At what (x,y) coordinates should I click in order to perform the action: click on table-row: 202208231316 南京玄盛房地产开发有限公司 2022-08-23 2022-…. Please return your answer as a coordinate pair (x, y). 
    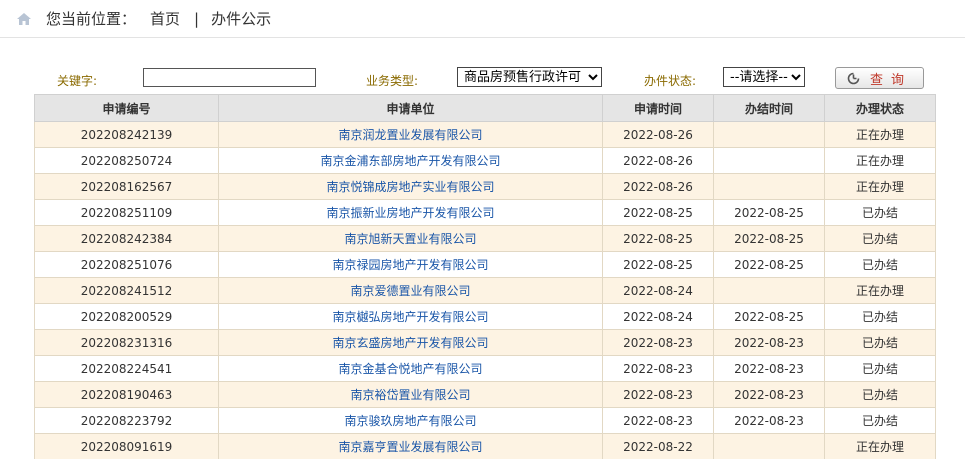
    Looking at the image, I should click on (485, 342).